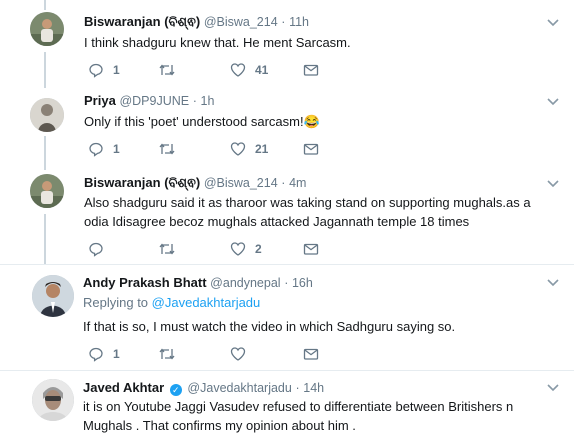 This screenshot has width=574, height=437. What do you see at coordinates (202, 121) in the screenshot?
I see `tweet-text: Only if this 'poet' understood sarcasm!😂` at bounding box center [202, 121].